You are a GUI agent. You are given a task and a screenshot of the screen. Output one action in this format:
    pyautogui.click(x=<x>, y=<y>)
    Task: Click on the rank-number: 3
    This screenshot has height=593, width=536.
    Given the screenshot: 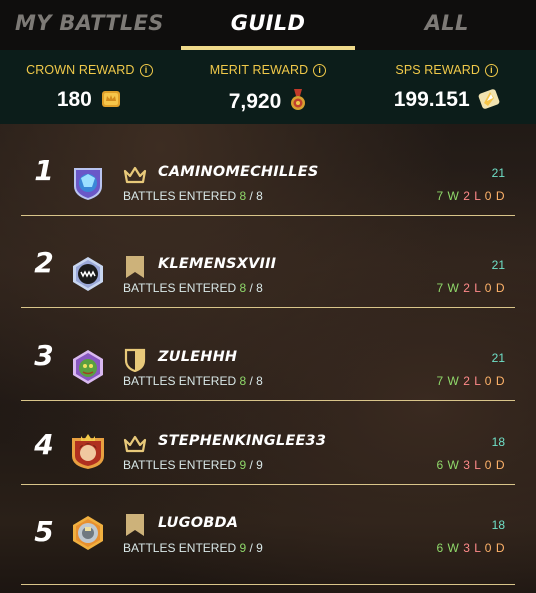 What is the action you would take?
    pyautogui.click(x=44, y=355)
    